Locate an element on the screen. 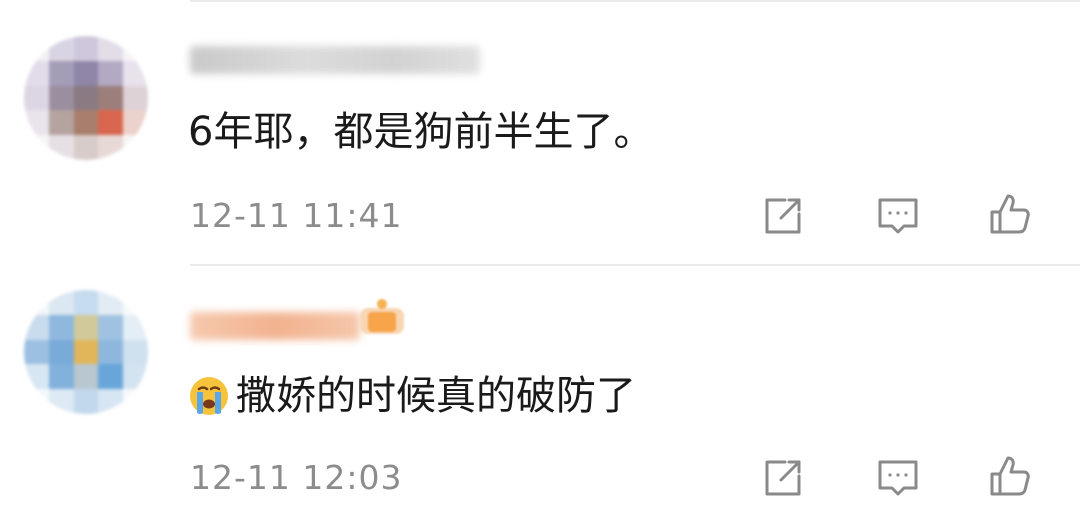  comment-timestamp: 12-11 12:03 is located at coordinates (296, 477).